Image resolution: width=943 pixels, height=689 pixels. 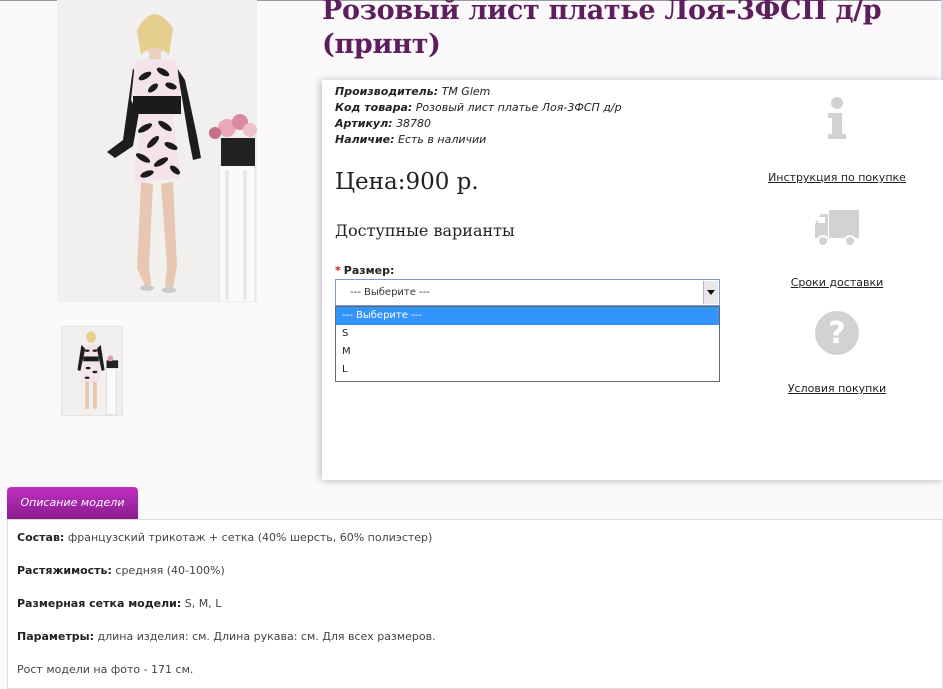 What do you see at coordinates (710, 292) in the screenshot?
I see `chevron-down-icon` at bounding box center [710, 292].